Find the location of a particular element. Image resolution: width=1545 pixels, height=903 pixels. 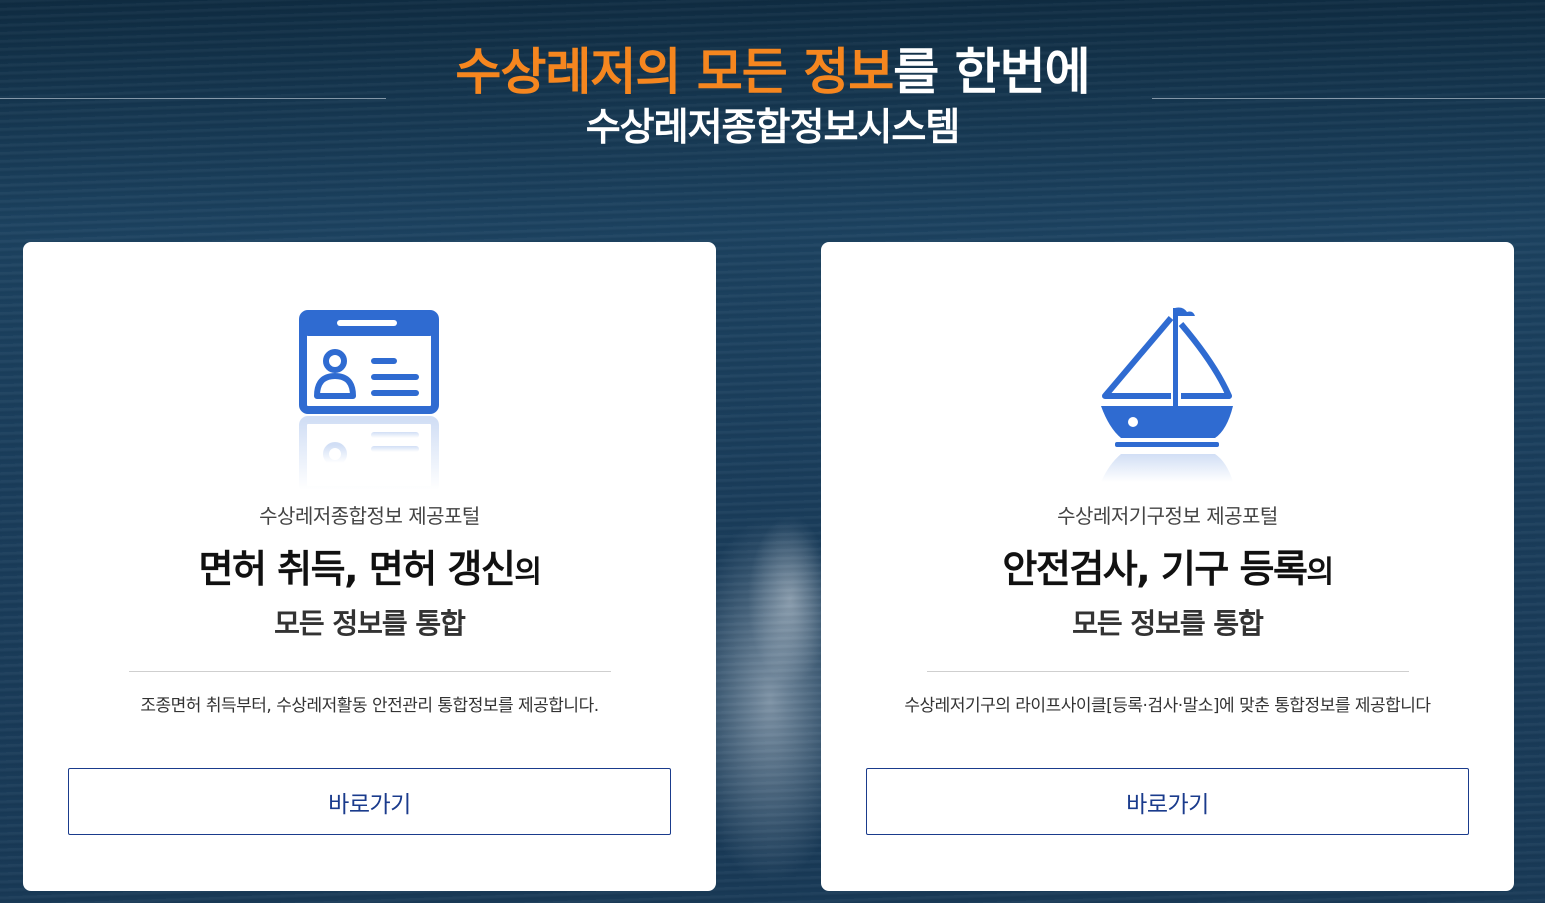

sailboat-icon is located at coordinates (1167, 396).